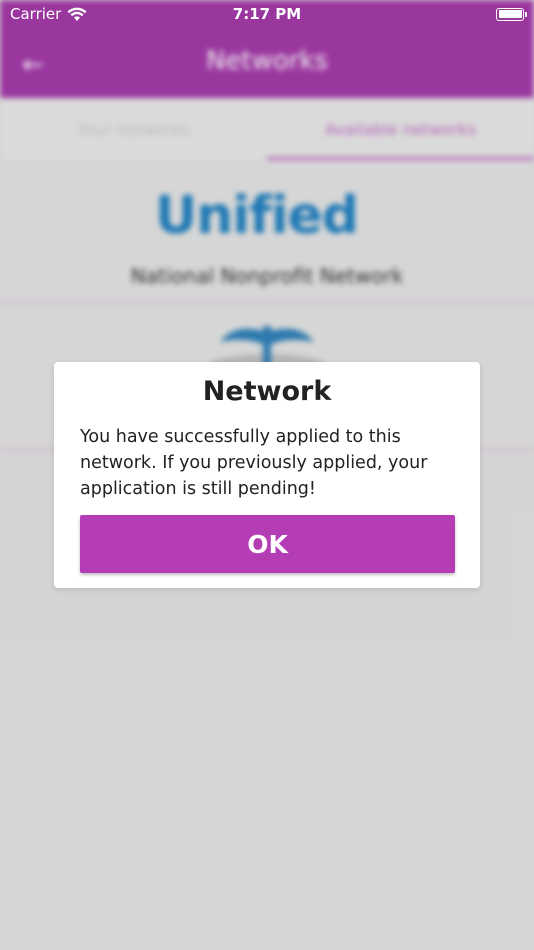  Describe the element at coordinates (77, 14) in the screenshot. I see `wifi-icon` at that location.